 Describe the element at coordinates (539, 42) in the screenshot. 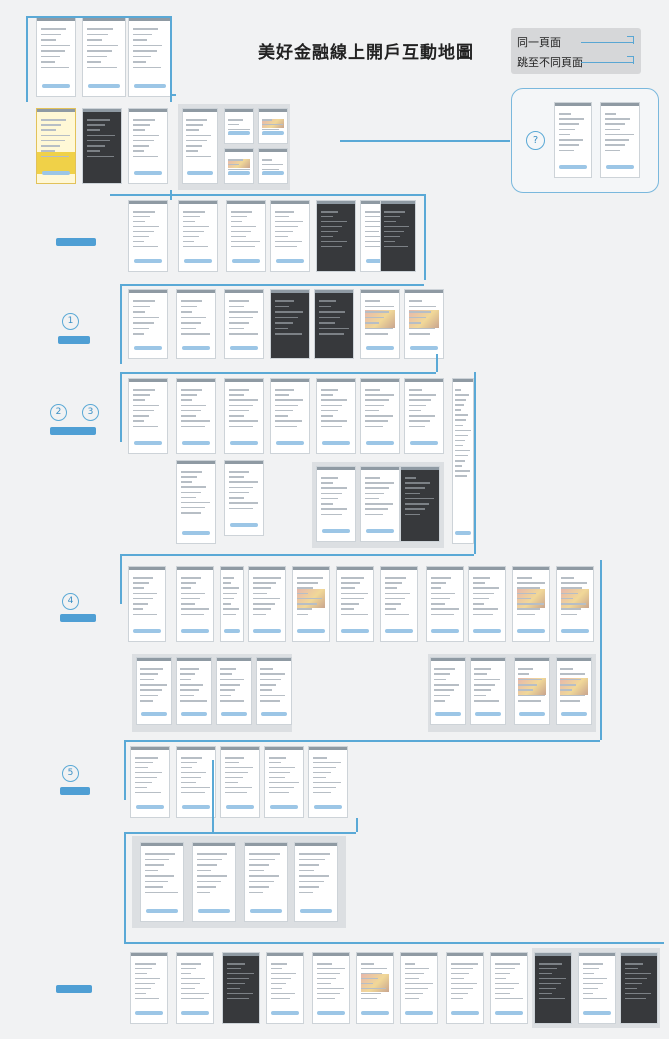

I see `legend-same-page-label: 同一頁面` at that location.